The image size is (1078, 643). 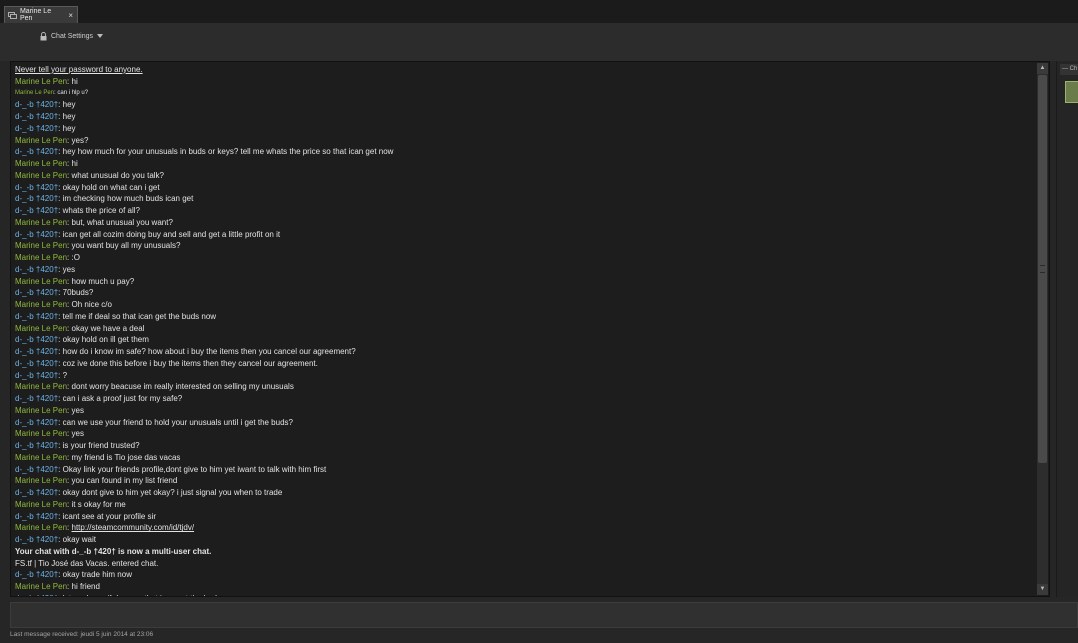 What do you see at coordinates (76, 434) in the screenshot?
I see `message-text: yes` at bounding box center [76, 434].